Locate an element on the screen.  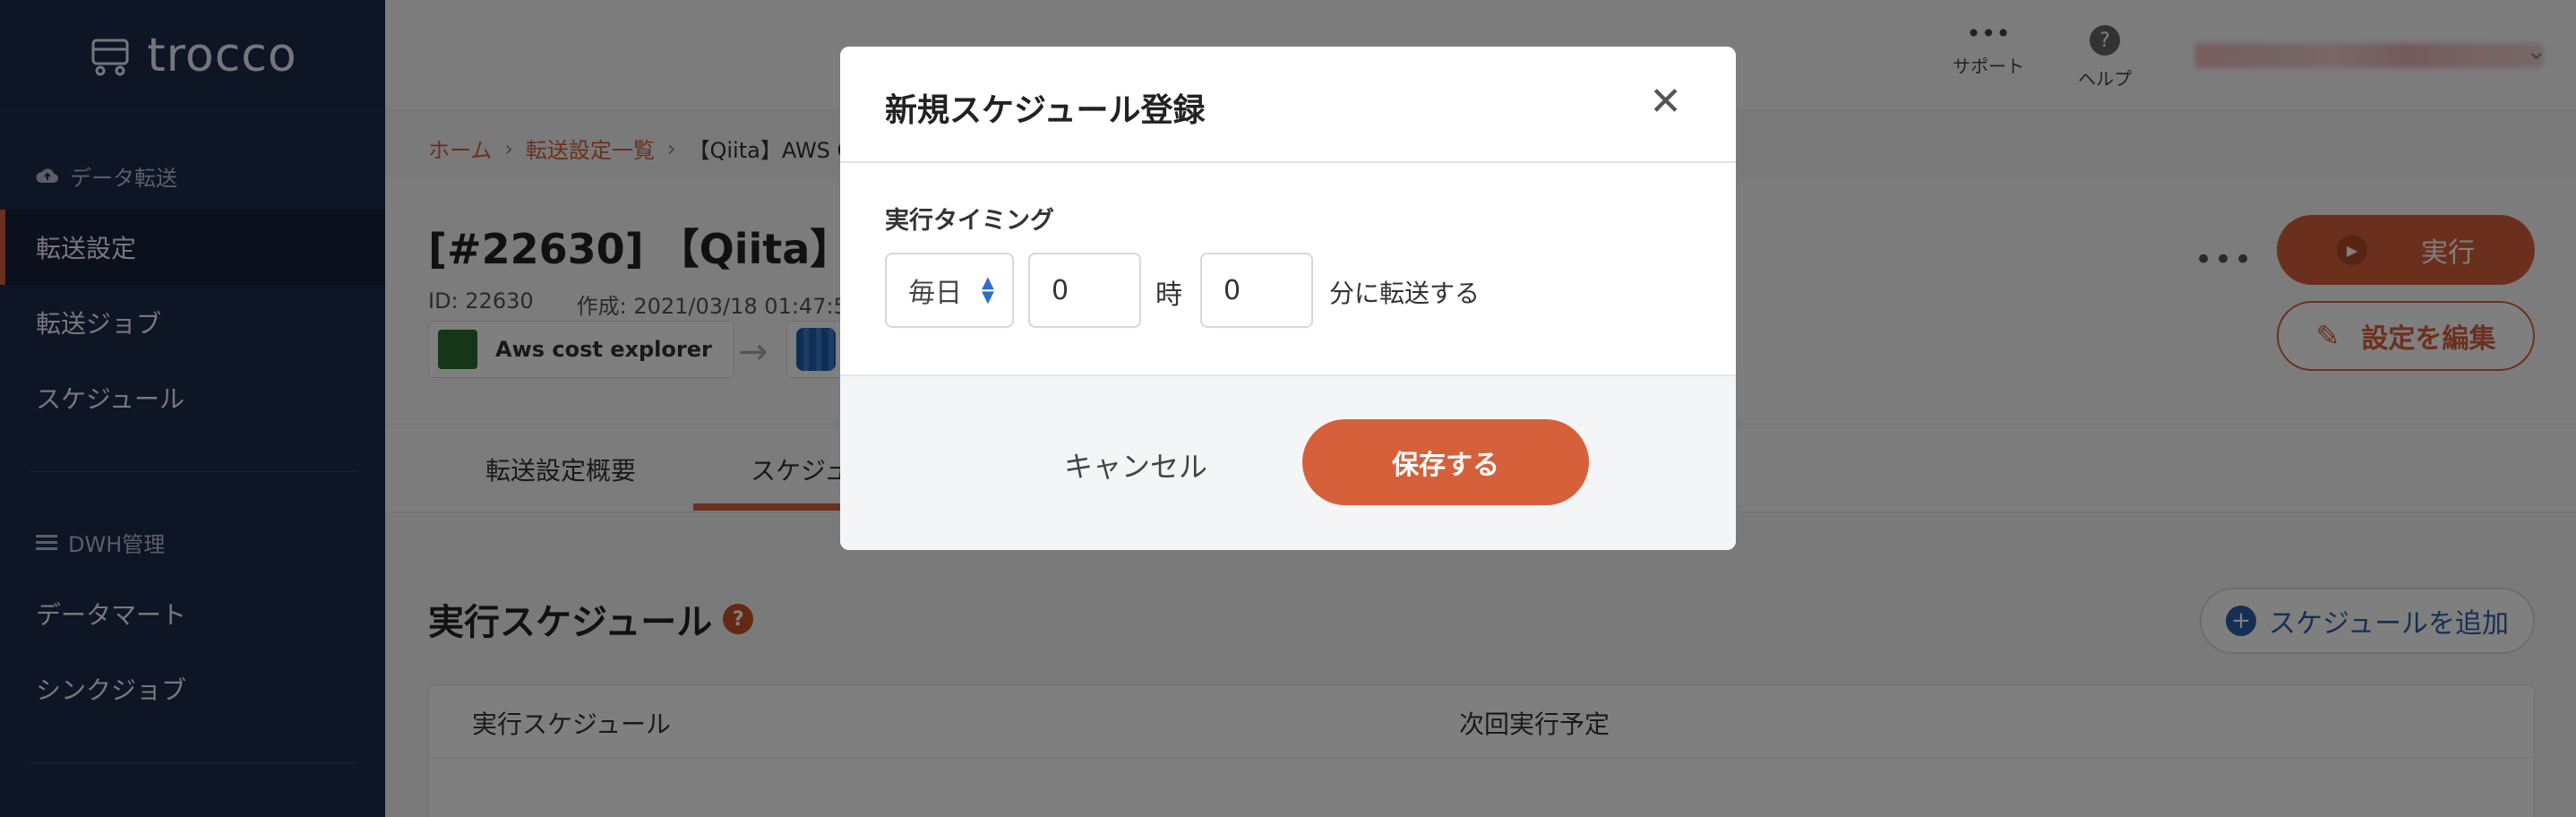
frequency-select: 毎日 ▲ ▼ is located at coordinates (949, 290).